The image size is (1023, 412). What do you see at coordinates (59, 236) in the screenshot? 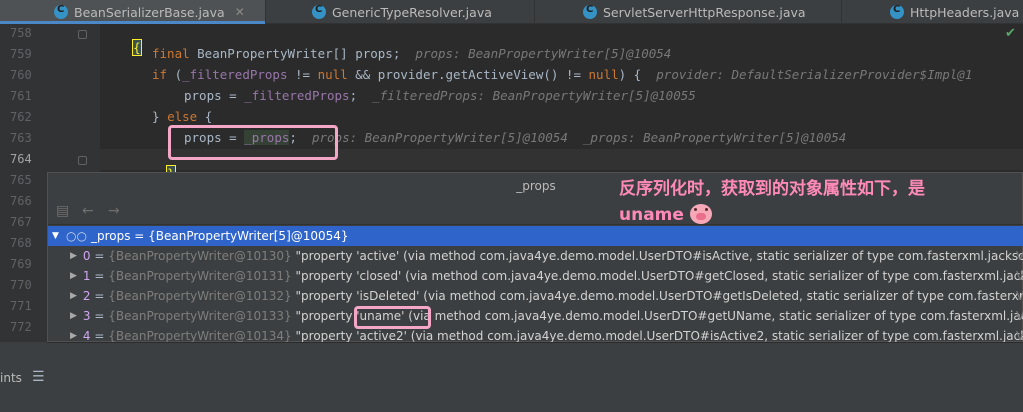
I see `collapse-arrow-icon: ▼` at bounding box center [59, 236].